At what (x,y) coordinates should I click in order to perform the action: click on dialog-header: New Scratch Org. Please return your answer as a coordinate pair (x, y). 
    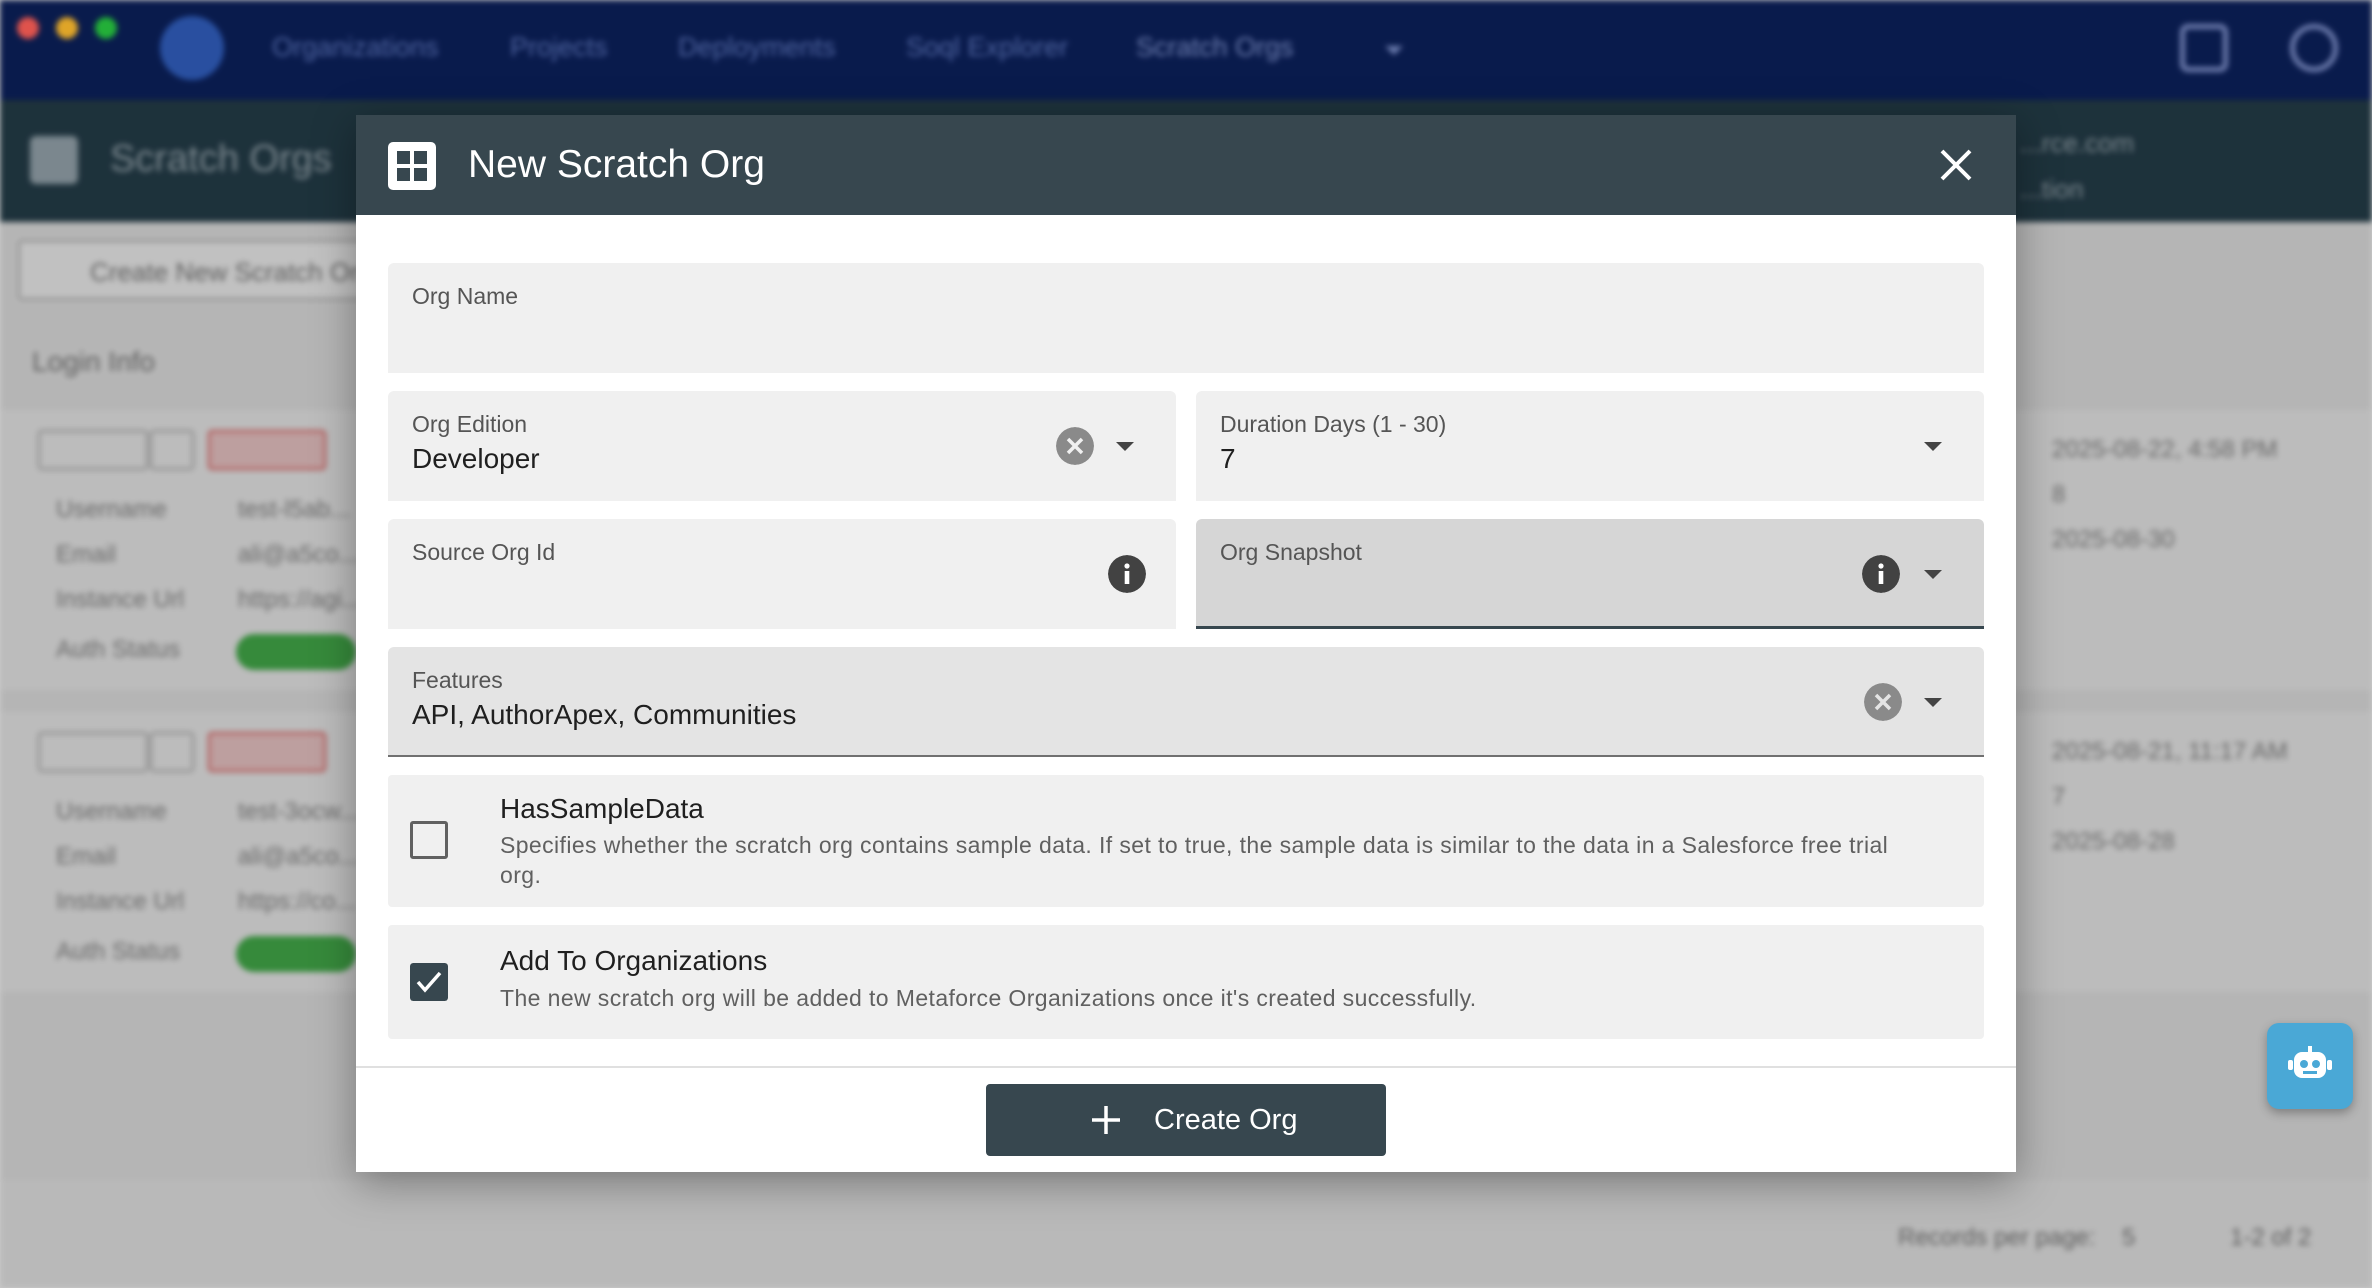
    Looking at the image, I should click on (1186, 165).